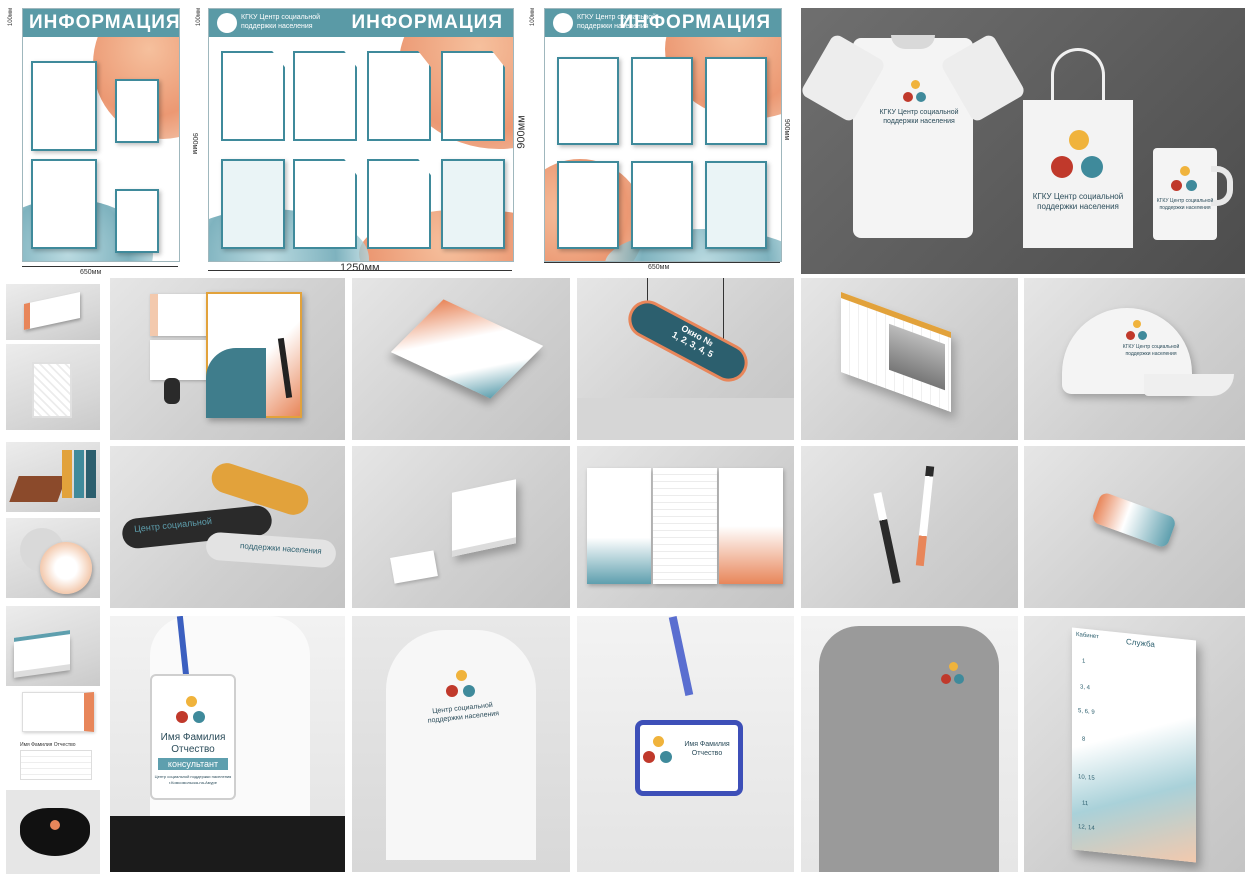  What do you see at coordinates (1134, 527) in the screenshot?
I see `usb-drive-mockup` at bounding box center [1134, 527].